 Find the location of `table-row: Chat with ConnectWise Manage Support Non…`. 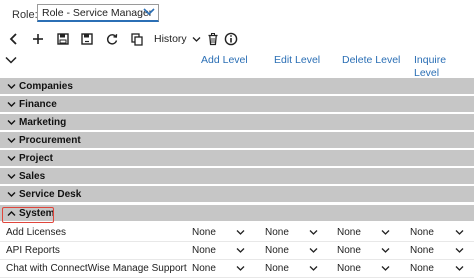

table-row: Chat with ConnectWise Manage Support Non… is located at coordinates (237, 269).